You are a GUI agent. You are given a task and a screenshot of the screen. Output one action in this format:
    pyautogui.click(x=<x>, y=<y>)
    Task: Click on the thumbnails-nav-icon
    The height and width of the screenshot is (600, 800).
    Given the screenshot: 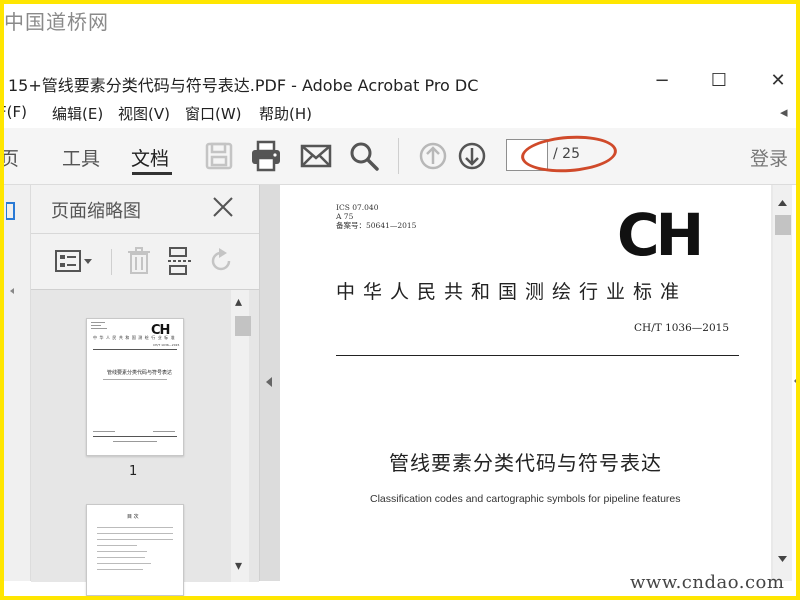 What is the action you would take?
    pyautogui.click(x=11, y=211)
    